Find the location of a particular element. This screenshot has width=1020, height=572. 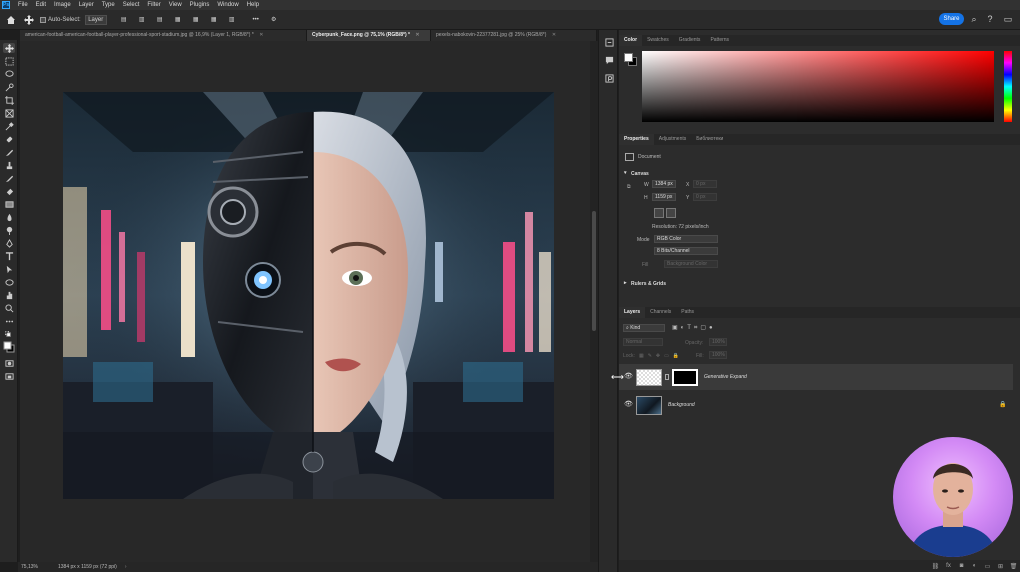

search-icon: ⌕ is located at coordinates (974, 19).